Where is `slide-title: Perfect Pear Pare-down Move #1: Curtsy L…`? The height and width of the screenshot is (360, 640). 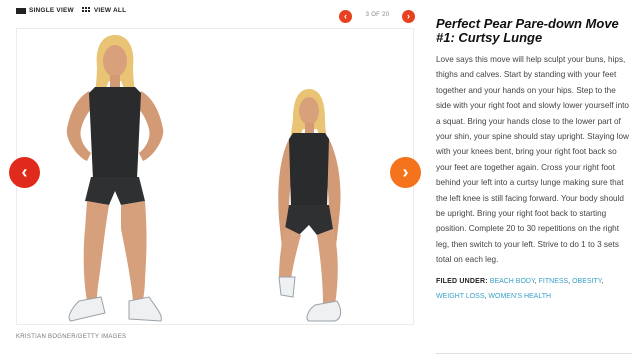 slide-title: Perfect Pear Pare-down Move #1: Curtsy L… is located at coordinates (527, 30).